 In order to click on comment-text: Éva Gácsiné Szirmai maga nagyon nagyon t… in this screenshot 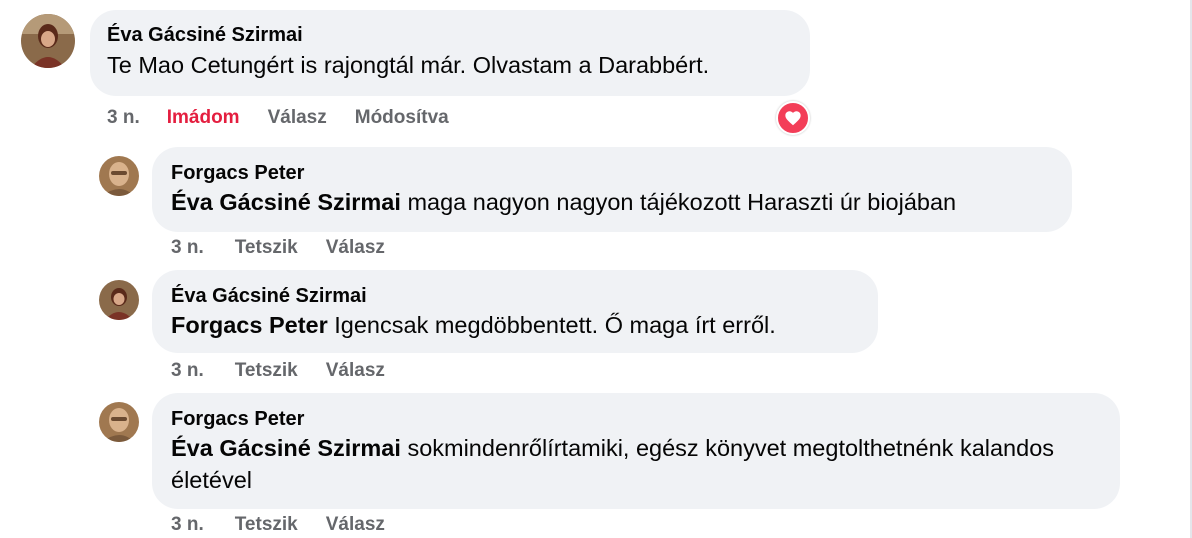, I will do `click(621, 202)`.